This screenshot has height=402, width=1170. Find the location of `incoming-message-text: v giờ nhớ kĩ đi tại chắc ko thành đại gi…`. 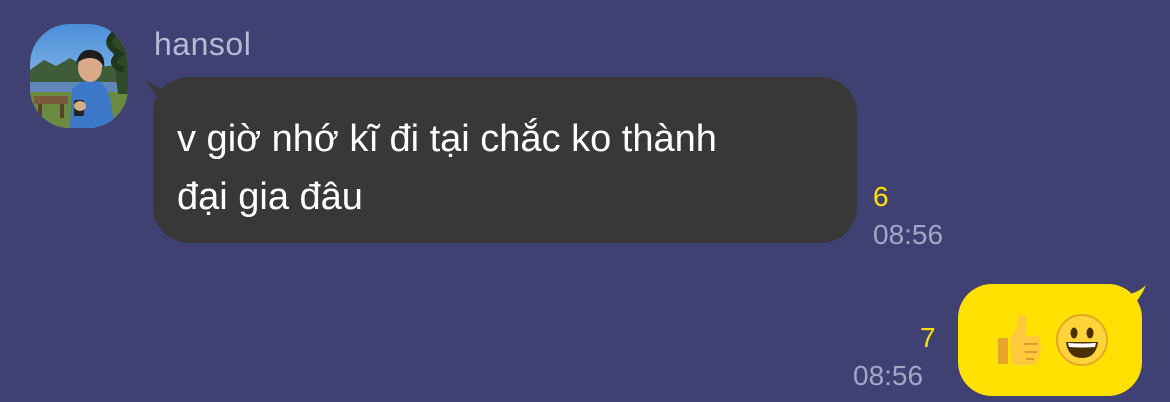

incoming-message-text: v giờ nhớ kĩ đi tại chắc ko thành đại gi… is located at coordinates (447, 168).